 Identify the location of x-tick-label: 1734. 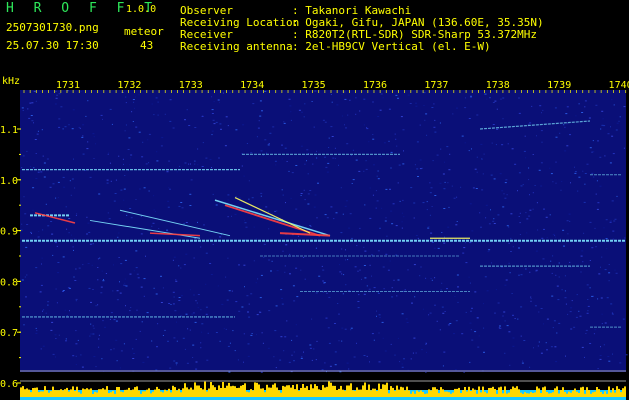
(252, 85).